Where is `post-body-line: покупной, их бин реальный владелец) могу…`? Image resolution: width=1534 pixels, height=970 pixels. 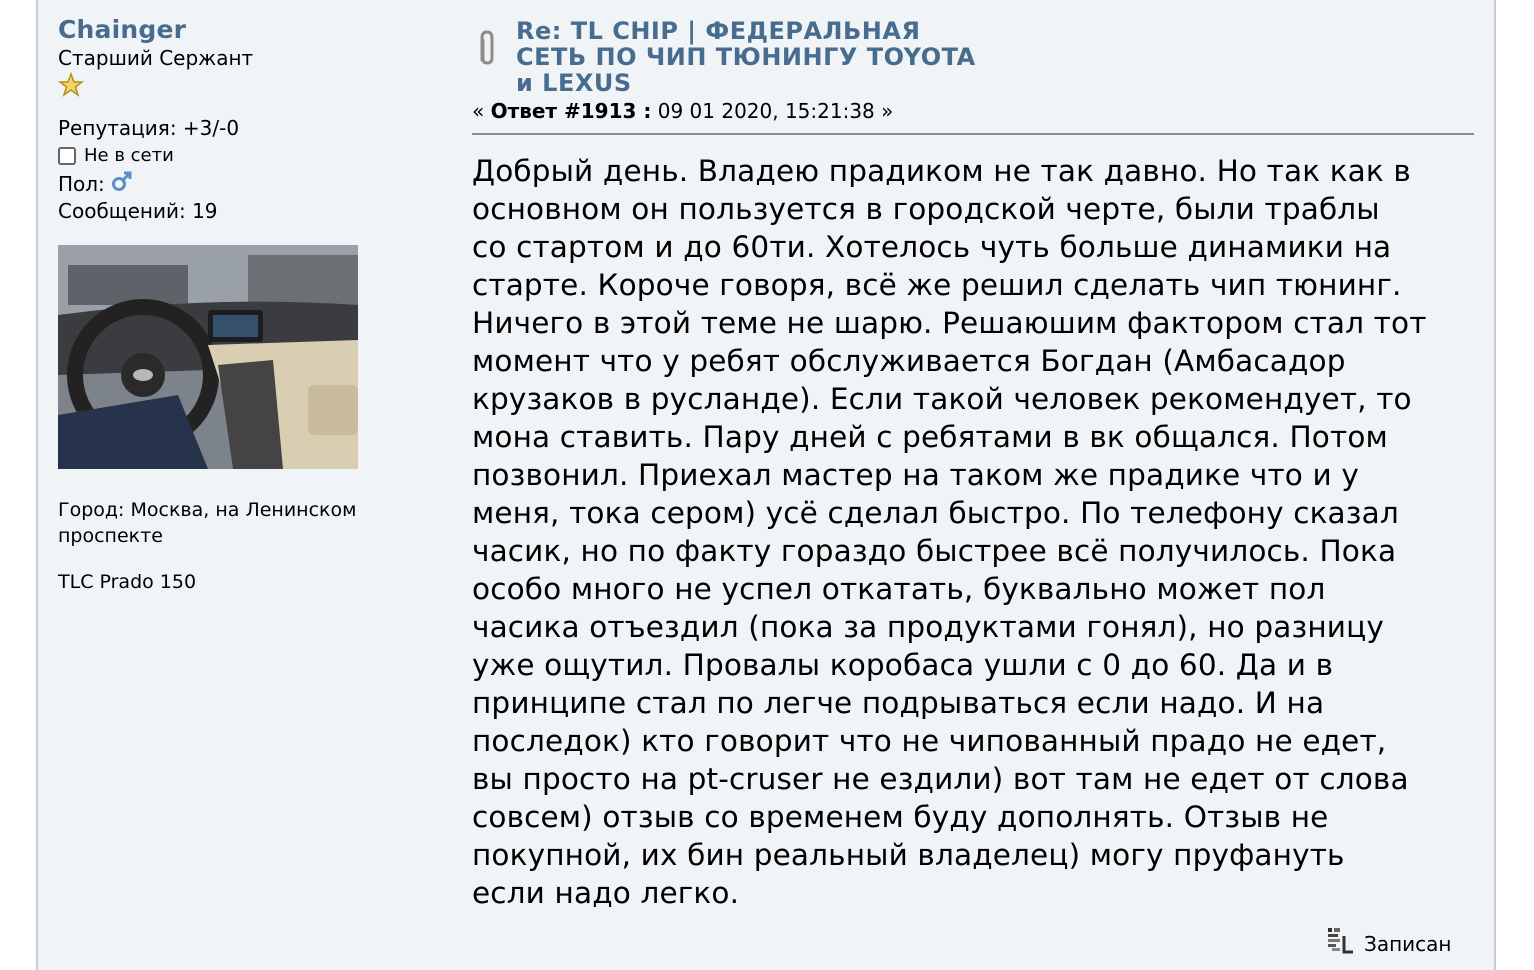
post-body-line: покупной, их бин реальный владелец) могу… is located at coordinates (908, 855).